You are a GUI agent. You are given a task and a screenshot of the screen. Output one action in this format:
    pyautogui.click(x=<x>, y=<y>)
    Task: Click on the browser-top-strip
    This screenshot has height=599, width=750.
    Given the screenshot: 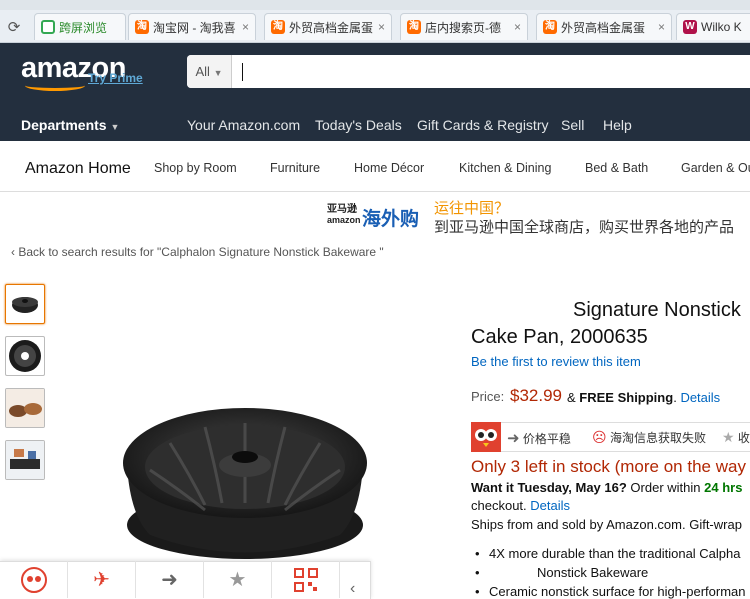 What is the action you would take?
    pyautogui.click(x=375, y=5)
    